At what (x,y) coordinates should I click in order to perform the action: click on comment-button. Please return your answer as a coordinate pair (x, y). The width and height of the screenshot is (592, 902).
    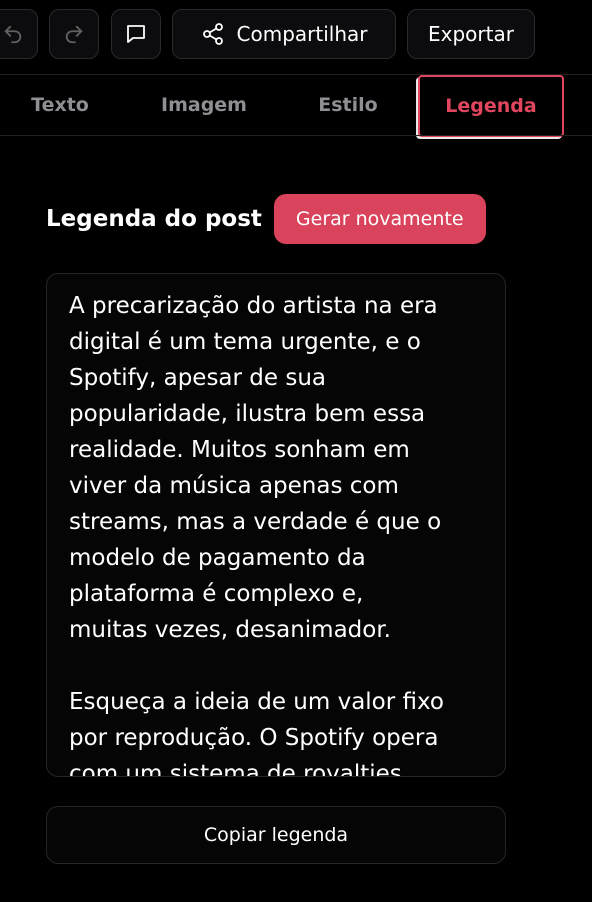
    Looking at the image, I should click on (136, 34).